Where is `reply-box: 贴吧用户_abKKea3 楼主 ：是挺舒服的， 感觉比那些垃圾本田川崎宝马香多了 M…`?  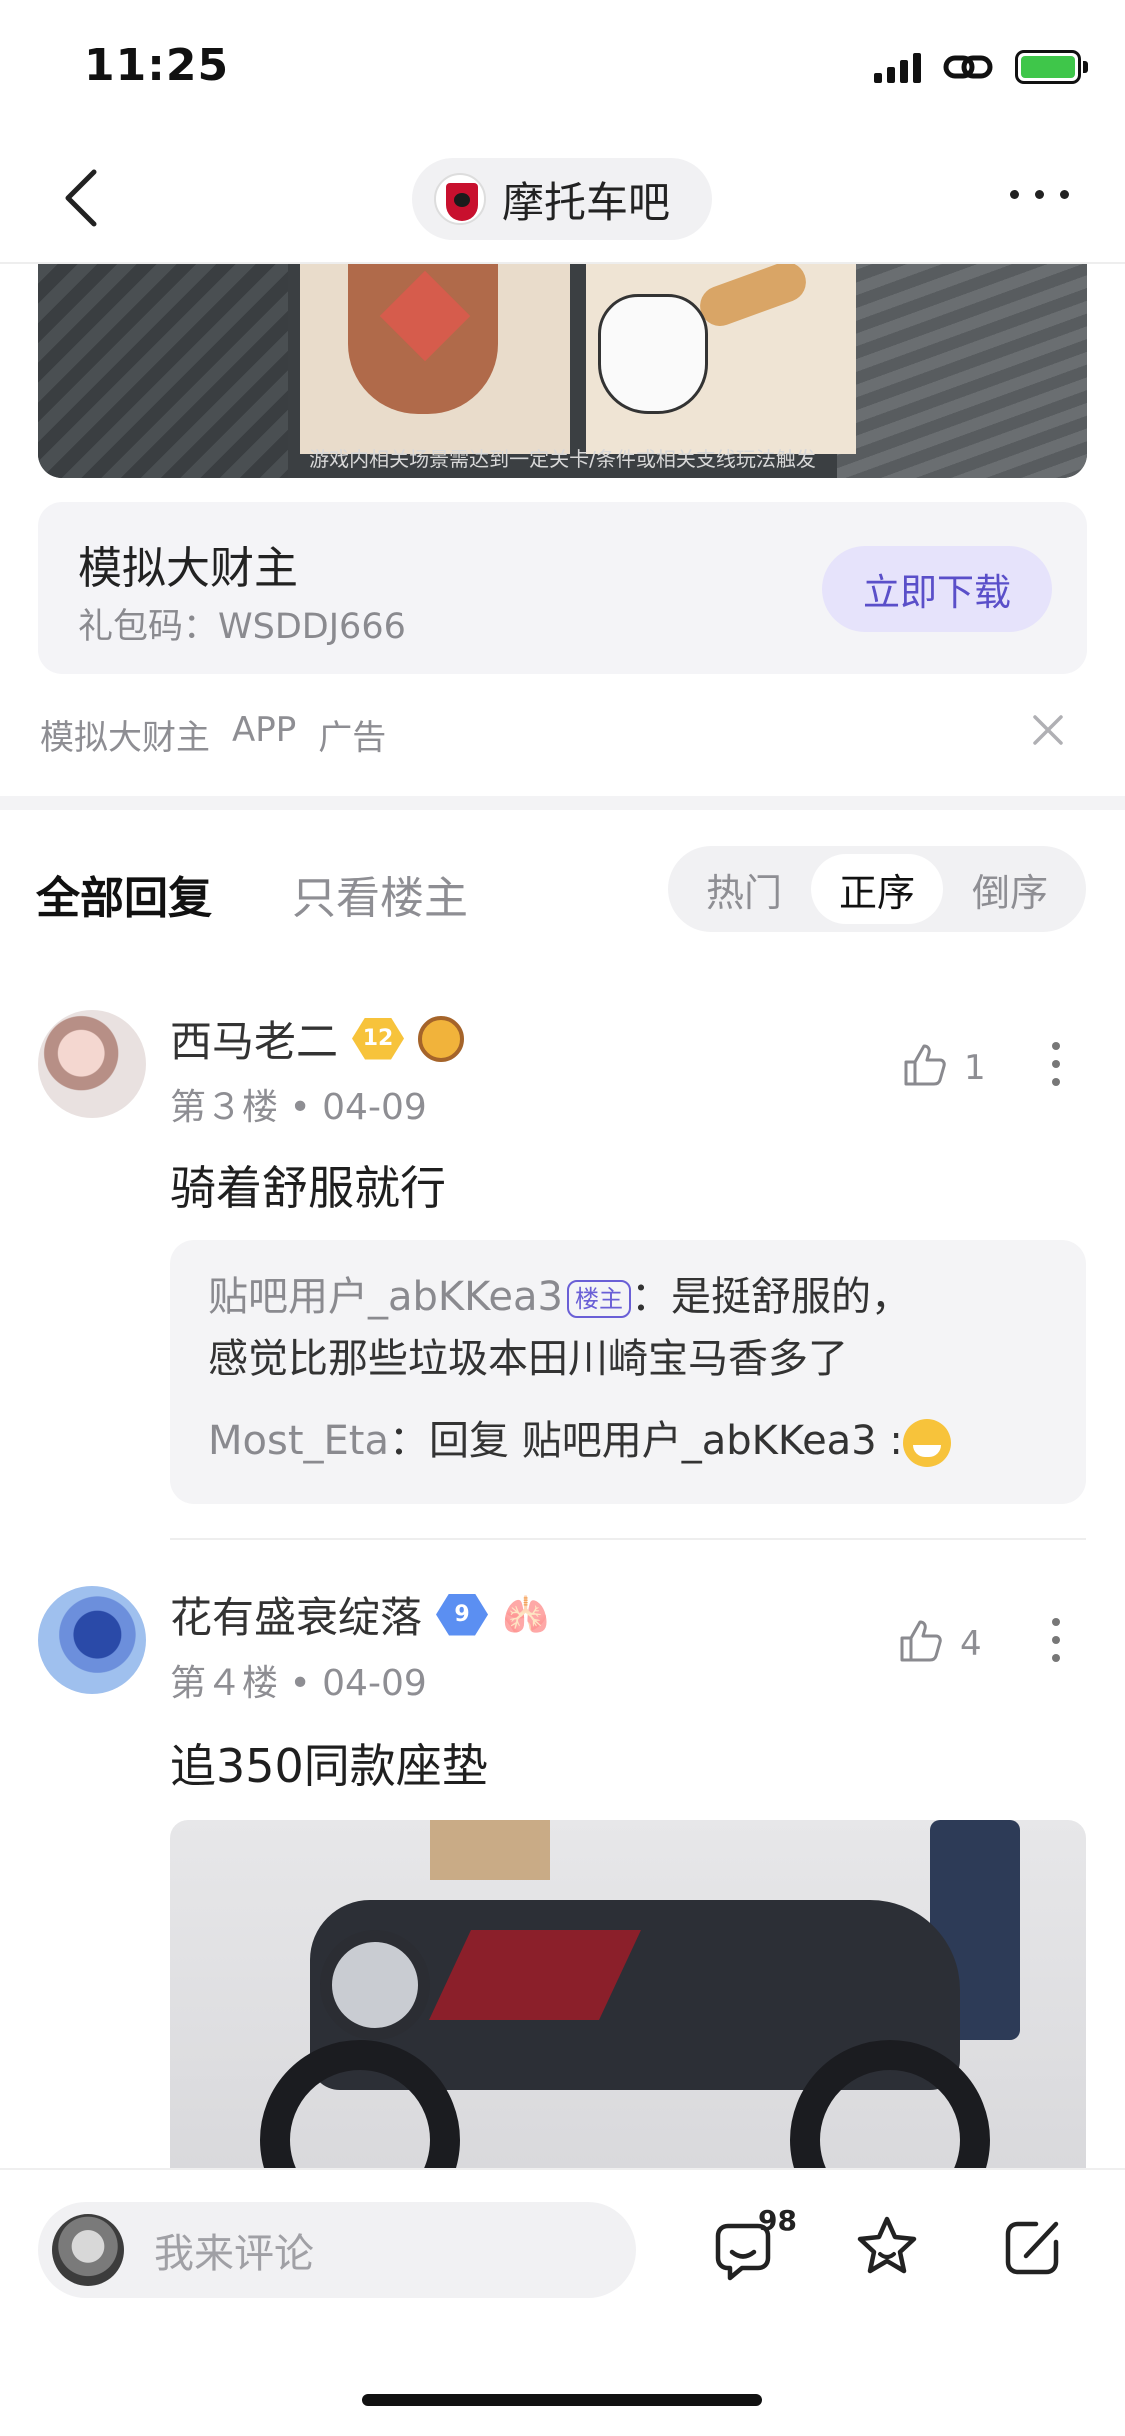
reply-box: 贴吧用户_abKKea3 楼主 ：是挺舒服的， 感觉比那些垃圾本田川崎宝马香多了 M… is located at coordinates (628, 1372).